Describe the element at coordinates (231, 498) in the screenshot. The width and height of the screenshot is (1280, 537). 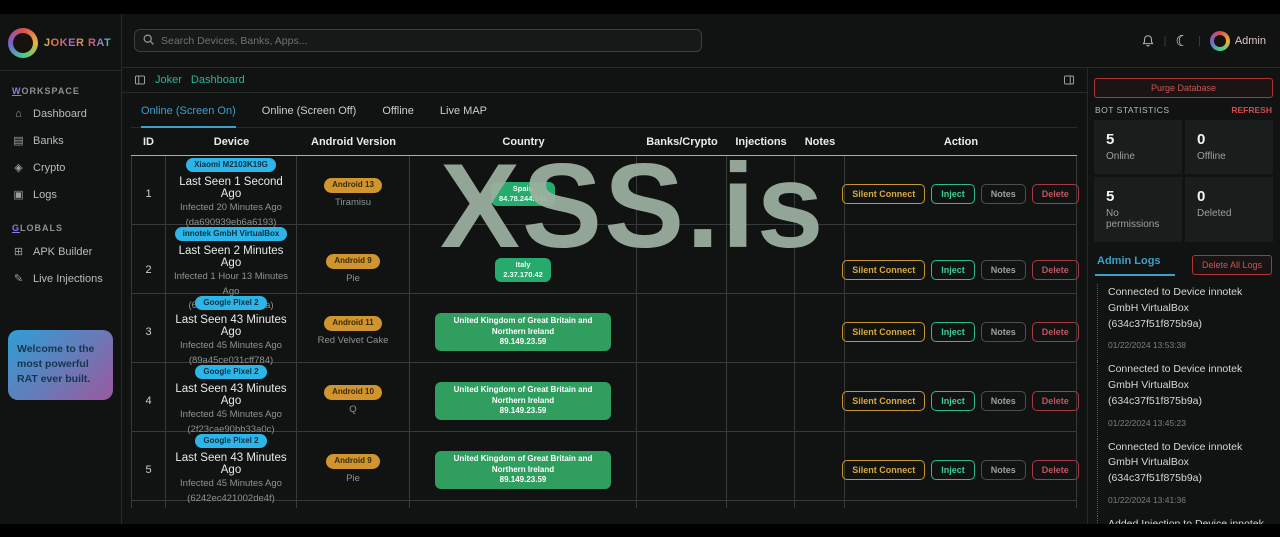
I see `device-hash: (6242ec421002de4f)` at that location.